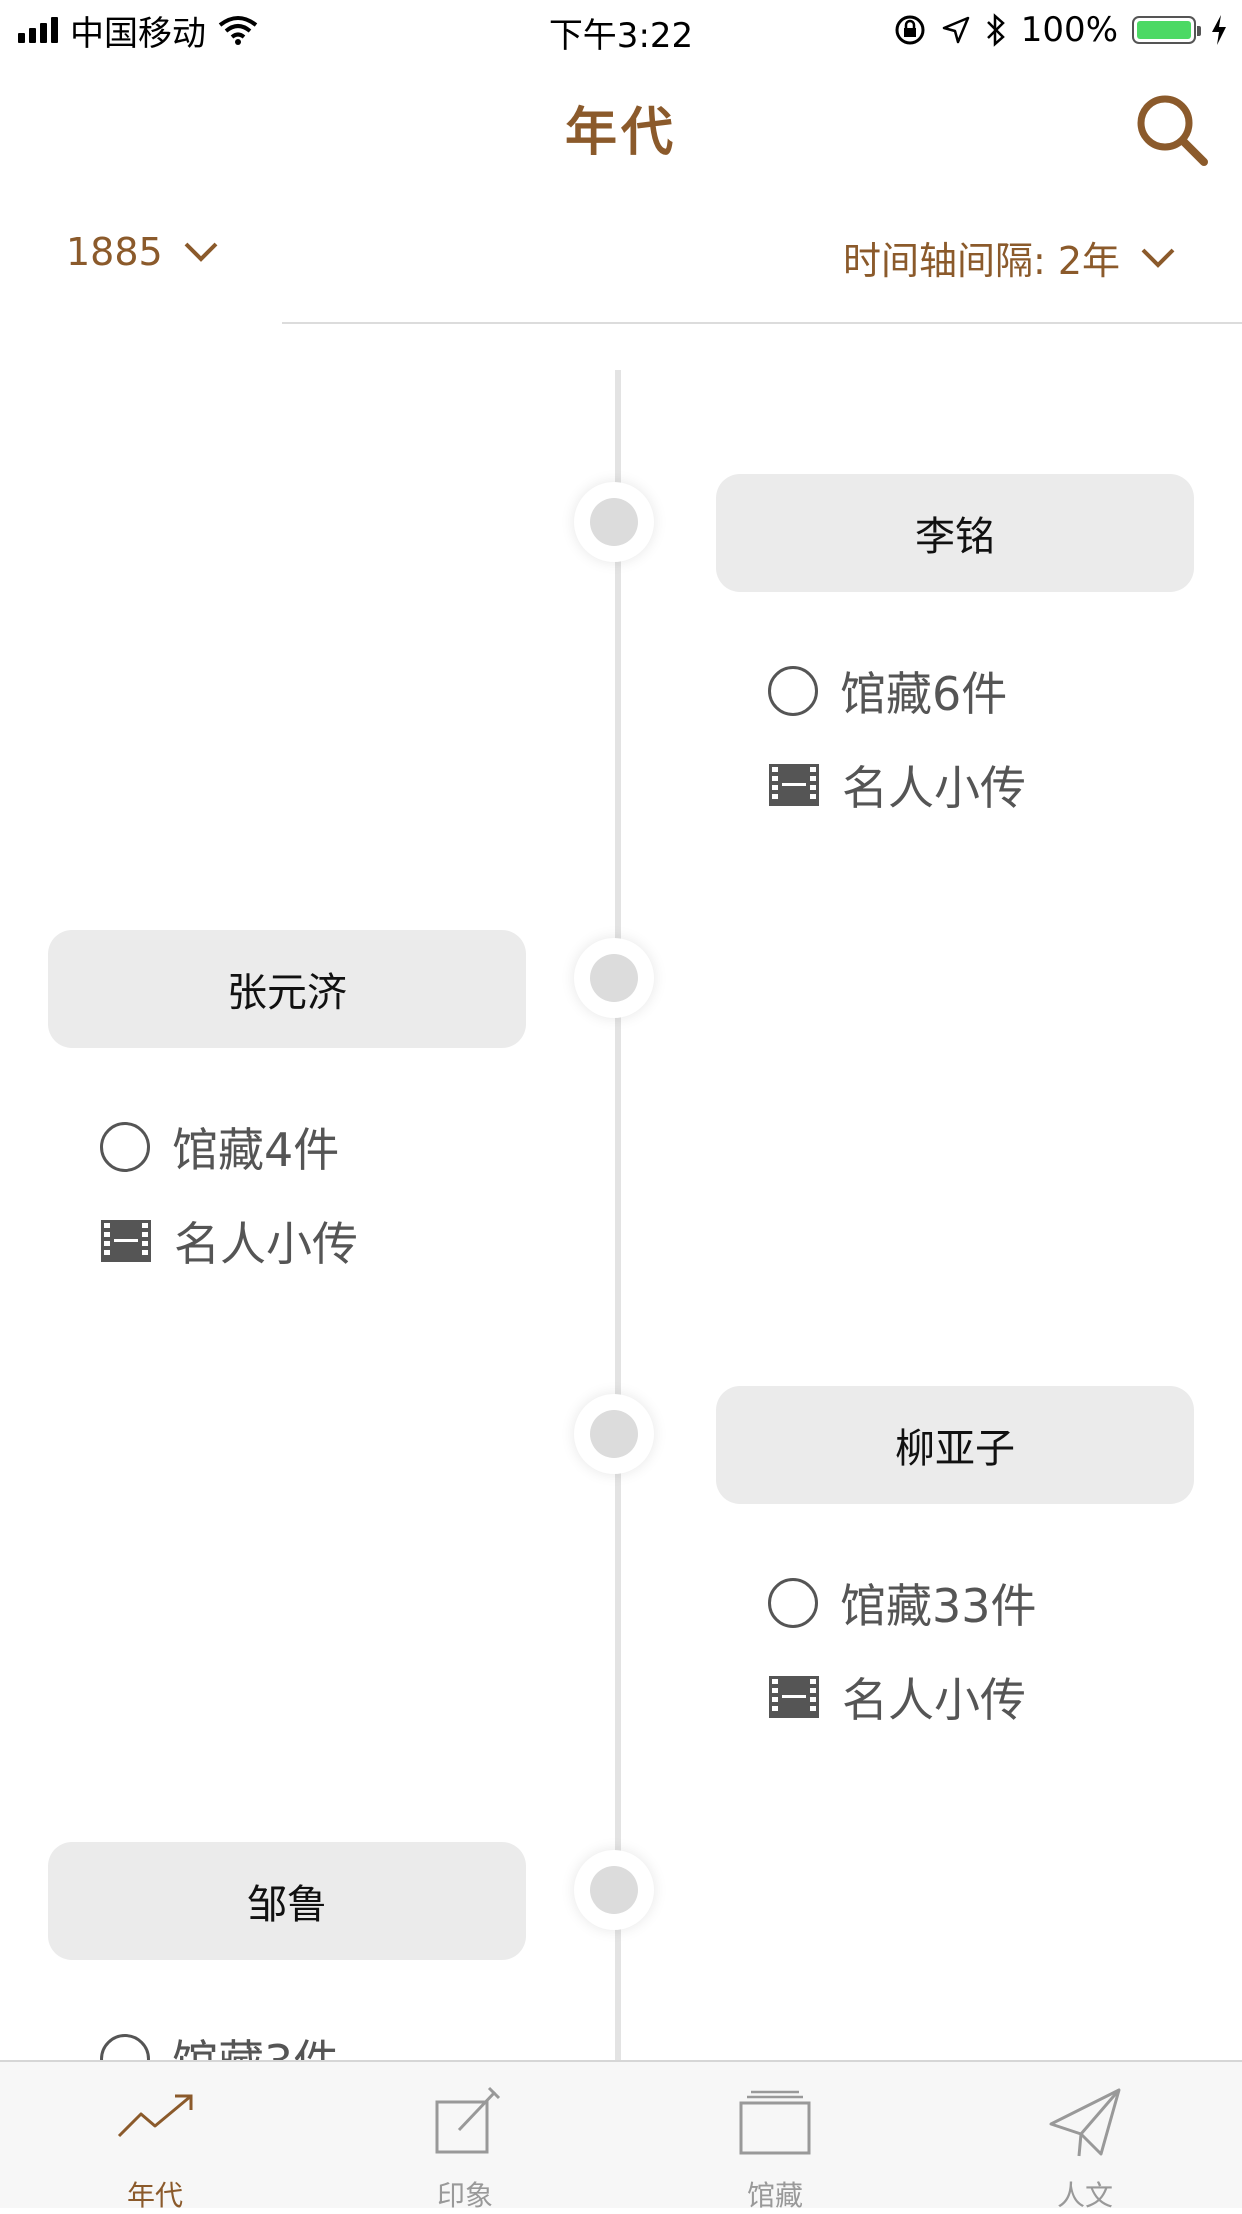  Describe the element at coordinates (468, 2120) in the screenshot. I see `edit-icon` at that location.